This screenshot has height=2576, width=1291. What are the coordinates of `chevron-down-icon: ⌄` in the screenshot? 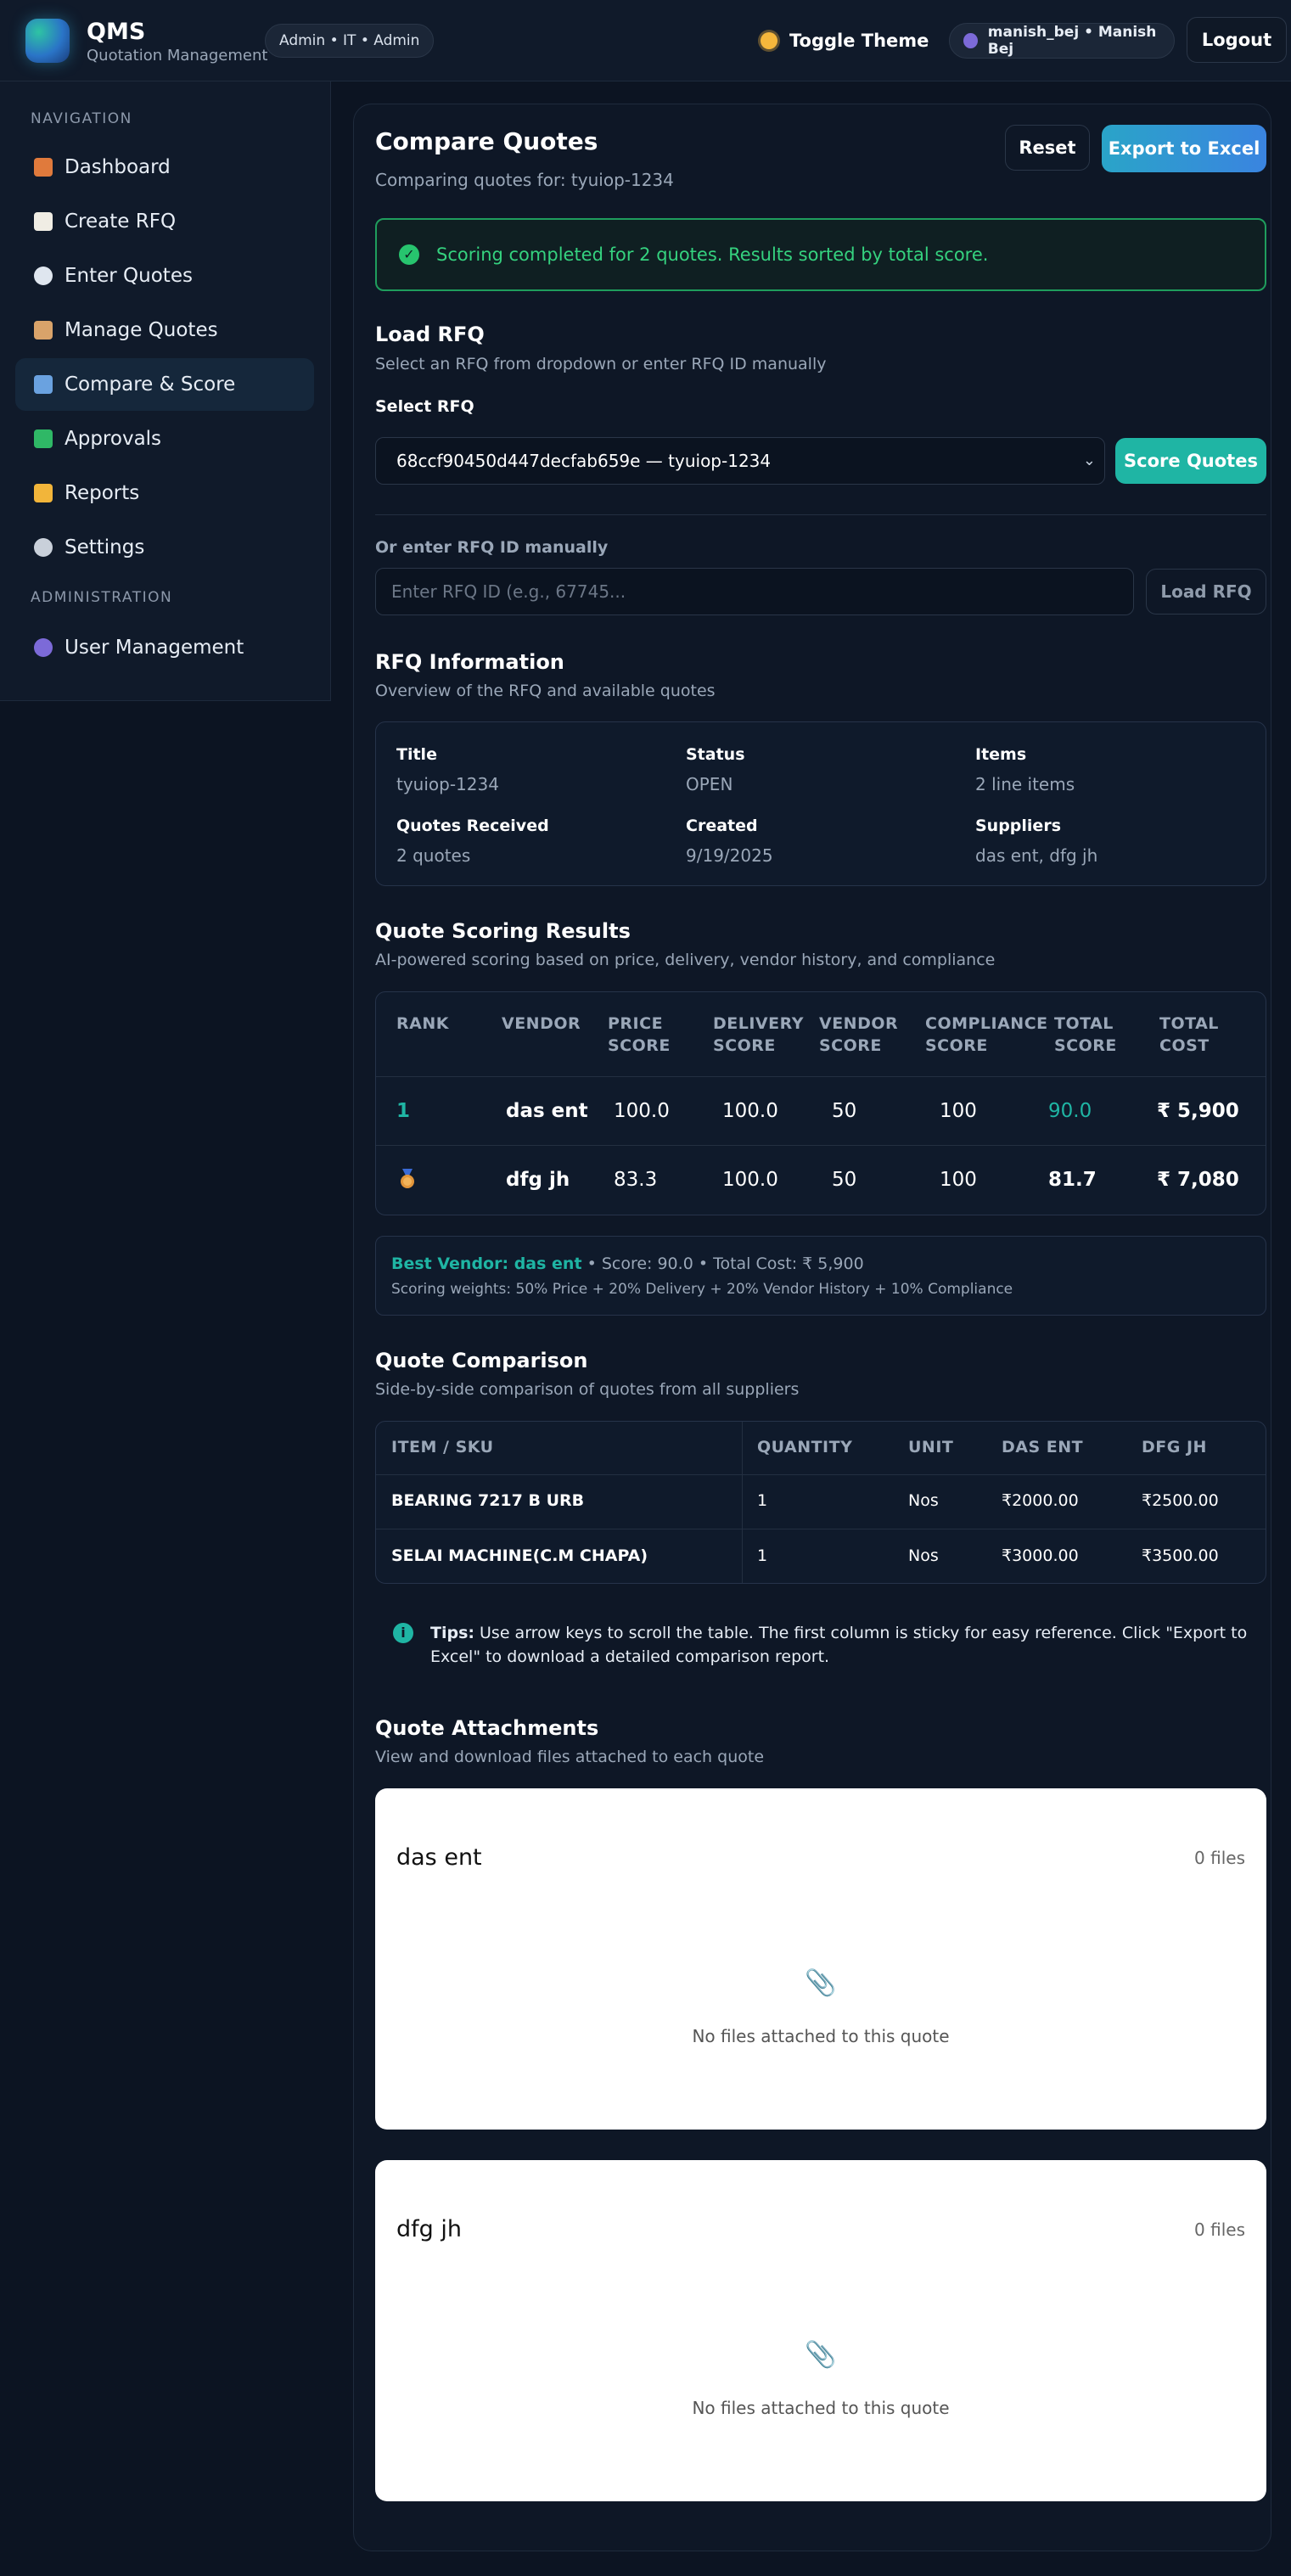 It's located at (1089, 460).